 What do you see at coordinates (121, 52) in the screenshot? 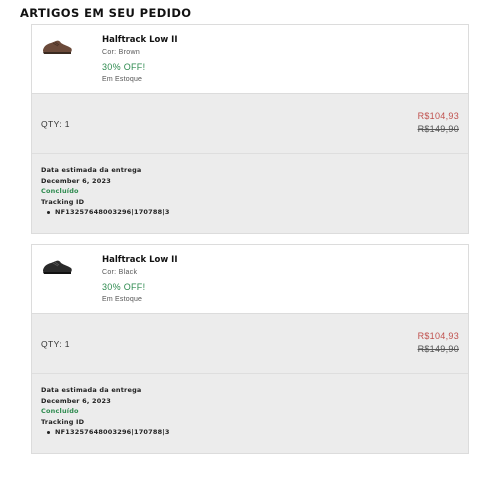
I see `product-color: Cor: Brown` at bounding box center [121, 52].